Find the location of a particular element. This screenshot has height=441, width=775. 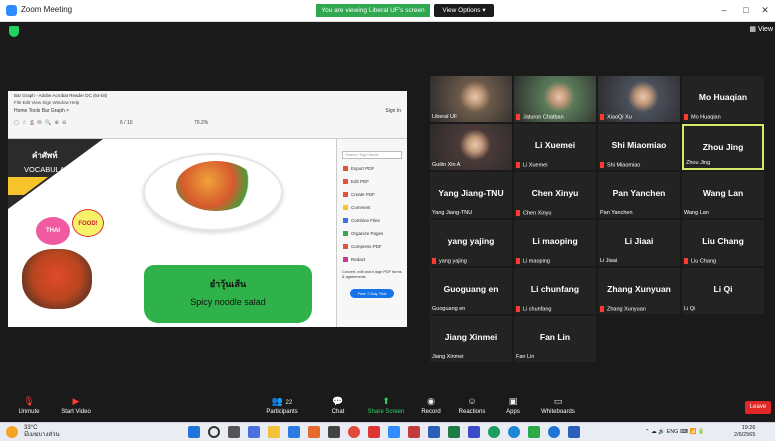

participant-label-text: Jaturon Chatban is located at coordinates (543, 117).